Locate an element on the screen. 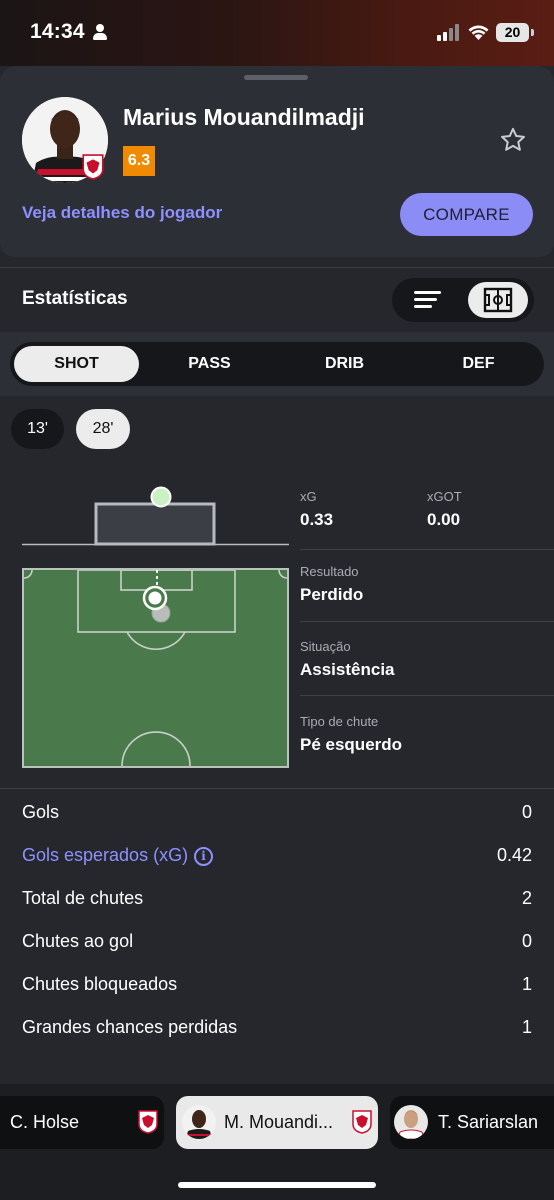 The image size is (554, 1200). list-lines-icon is located at coordinates (427, 299).